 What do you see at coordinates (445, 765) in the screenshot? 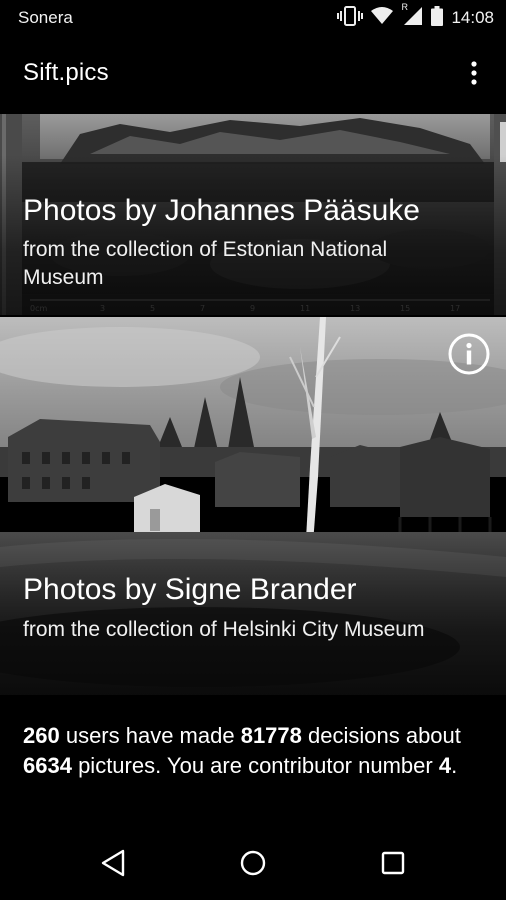
I see `contributor-number: 4` at bounding box center [445, 765].